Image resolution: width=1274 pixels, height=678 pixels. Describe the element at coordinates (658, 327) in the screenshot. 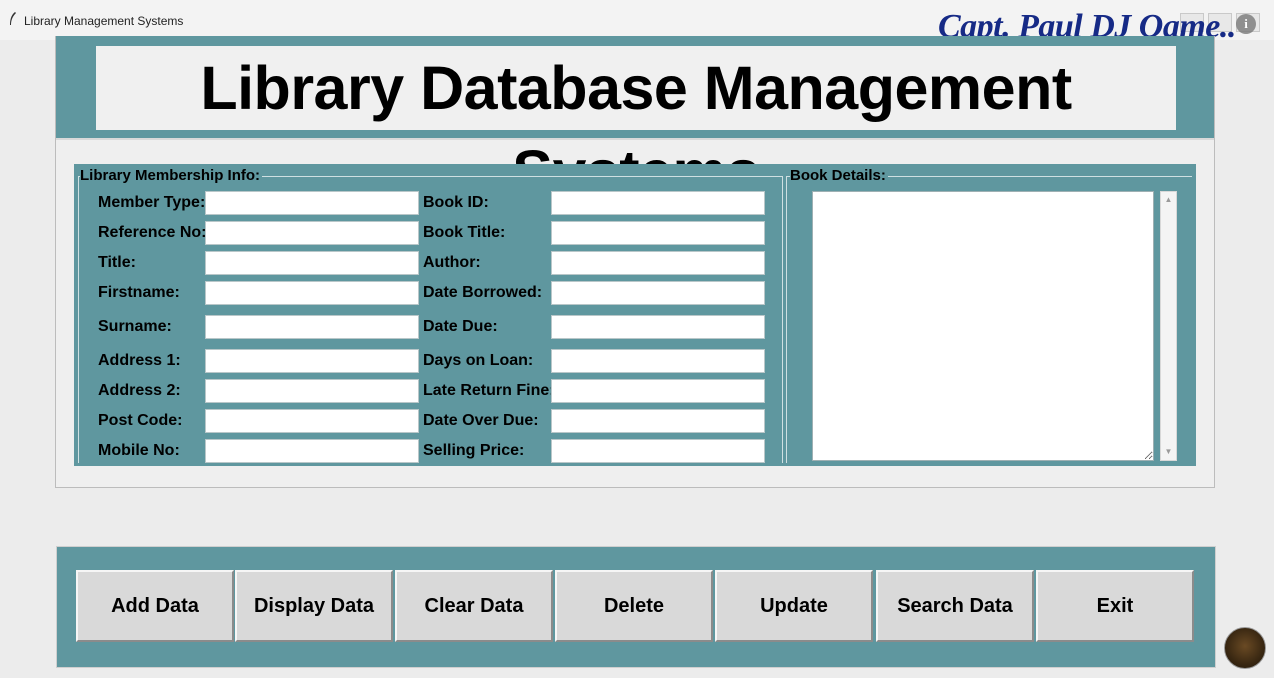

I see `date-due-field` at that location.